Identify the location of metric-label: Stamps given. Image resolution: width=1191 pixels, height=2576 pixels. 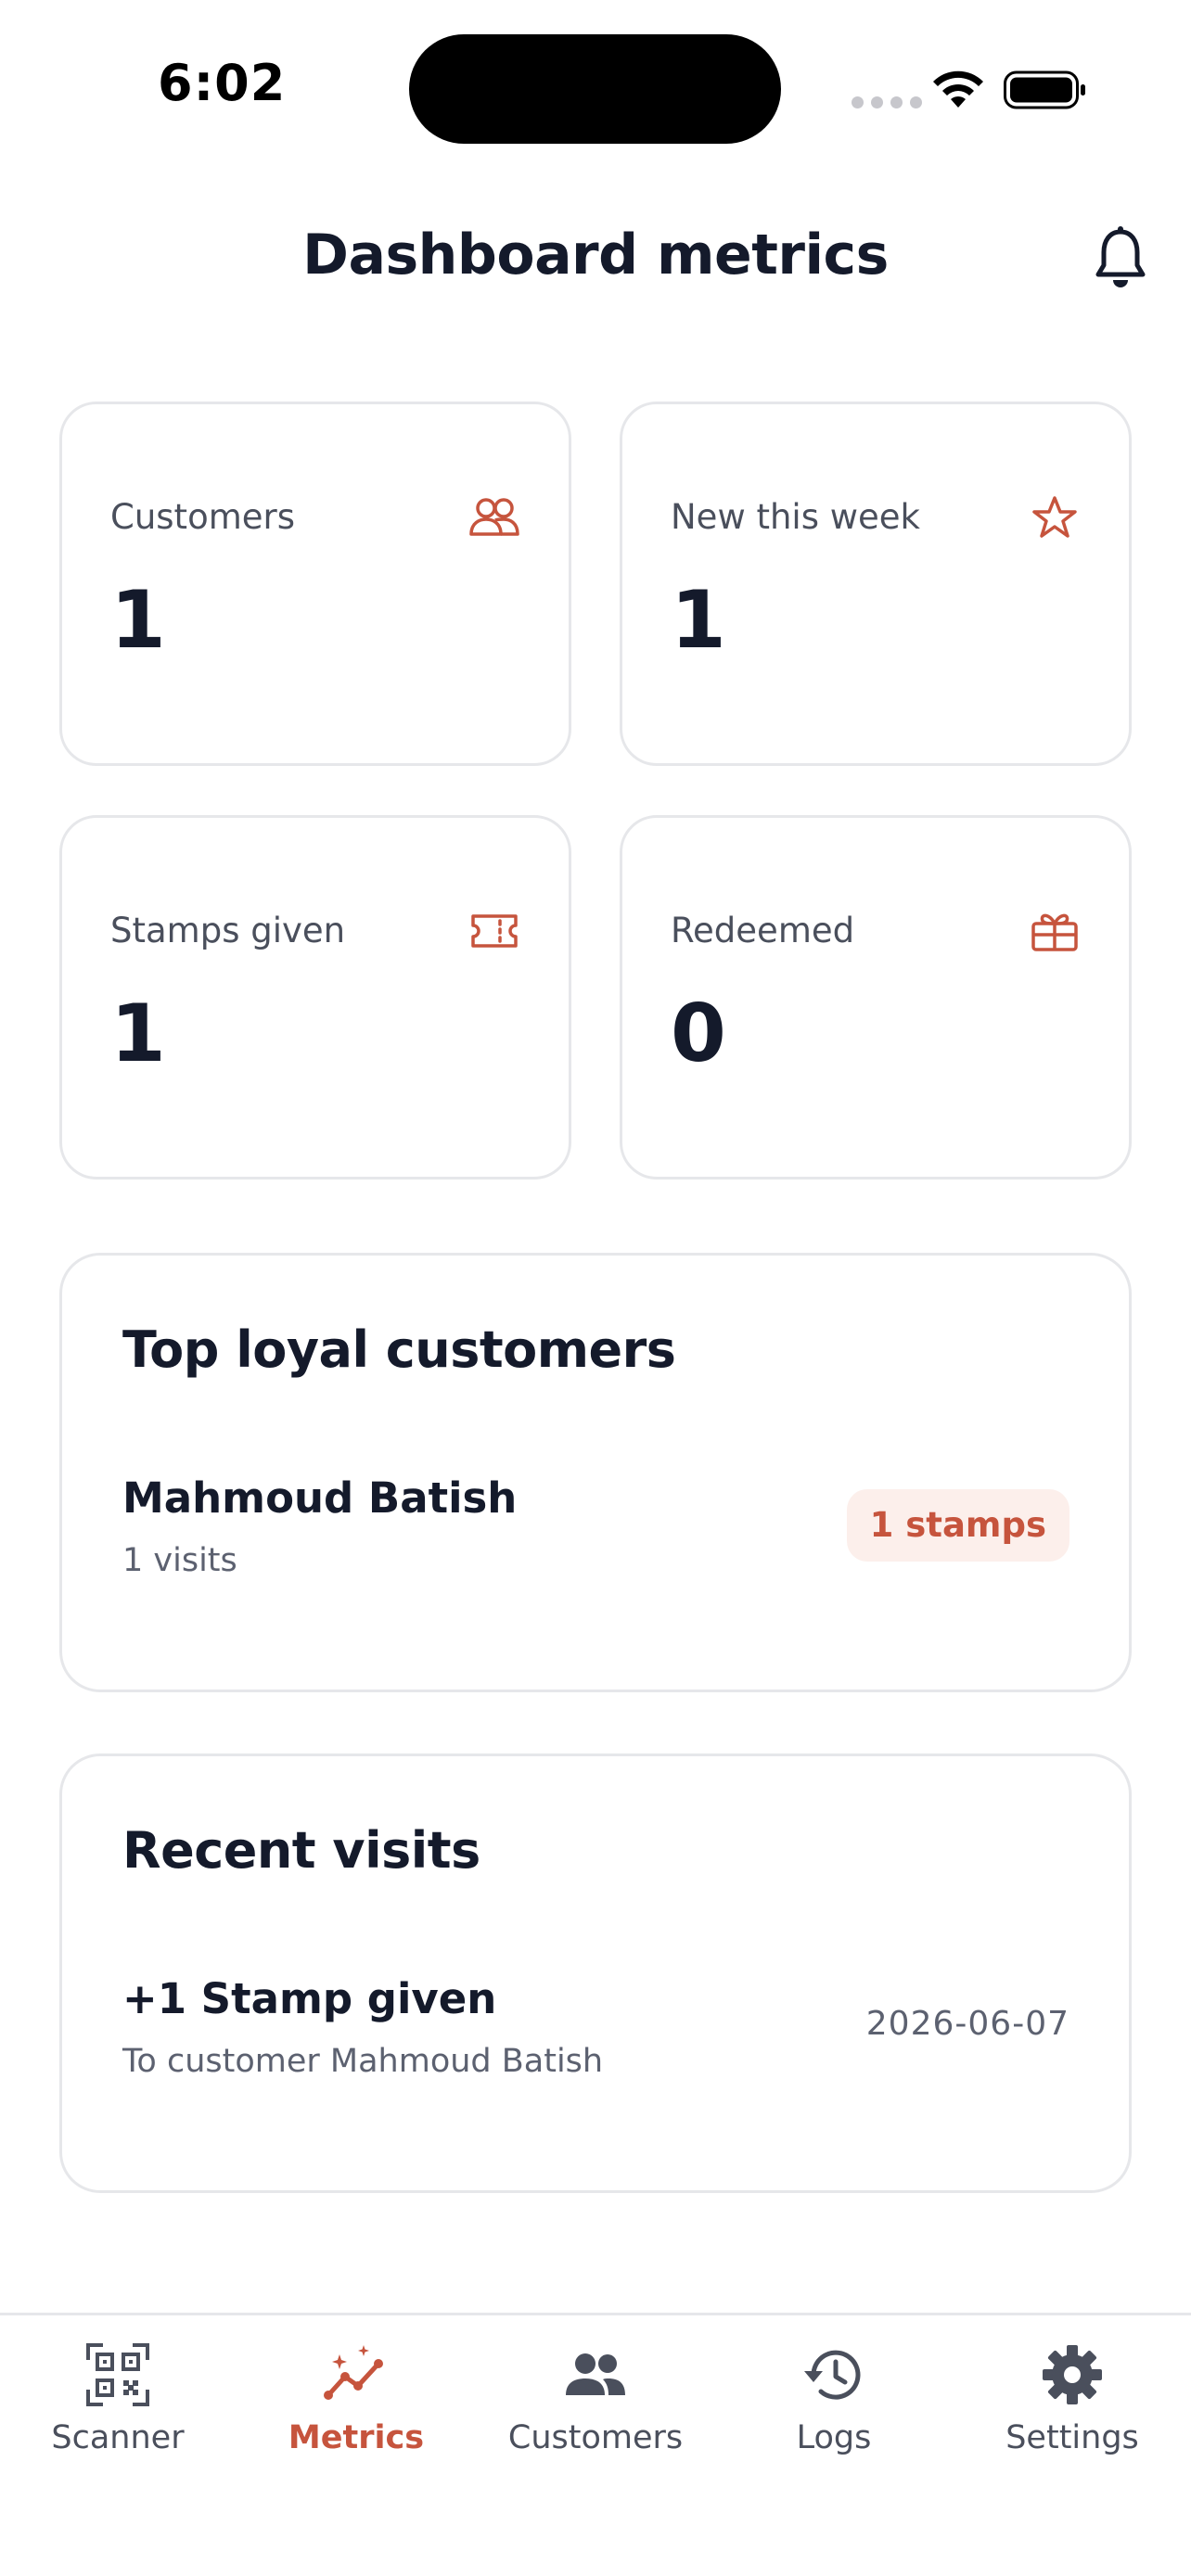
(228, 930).